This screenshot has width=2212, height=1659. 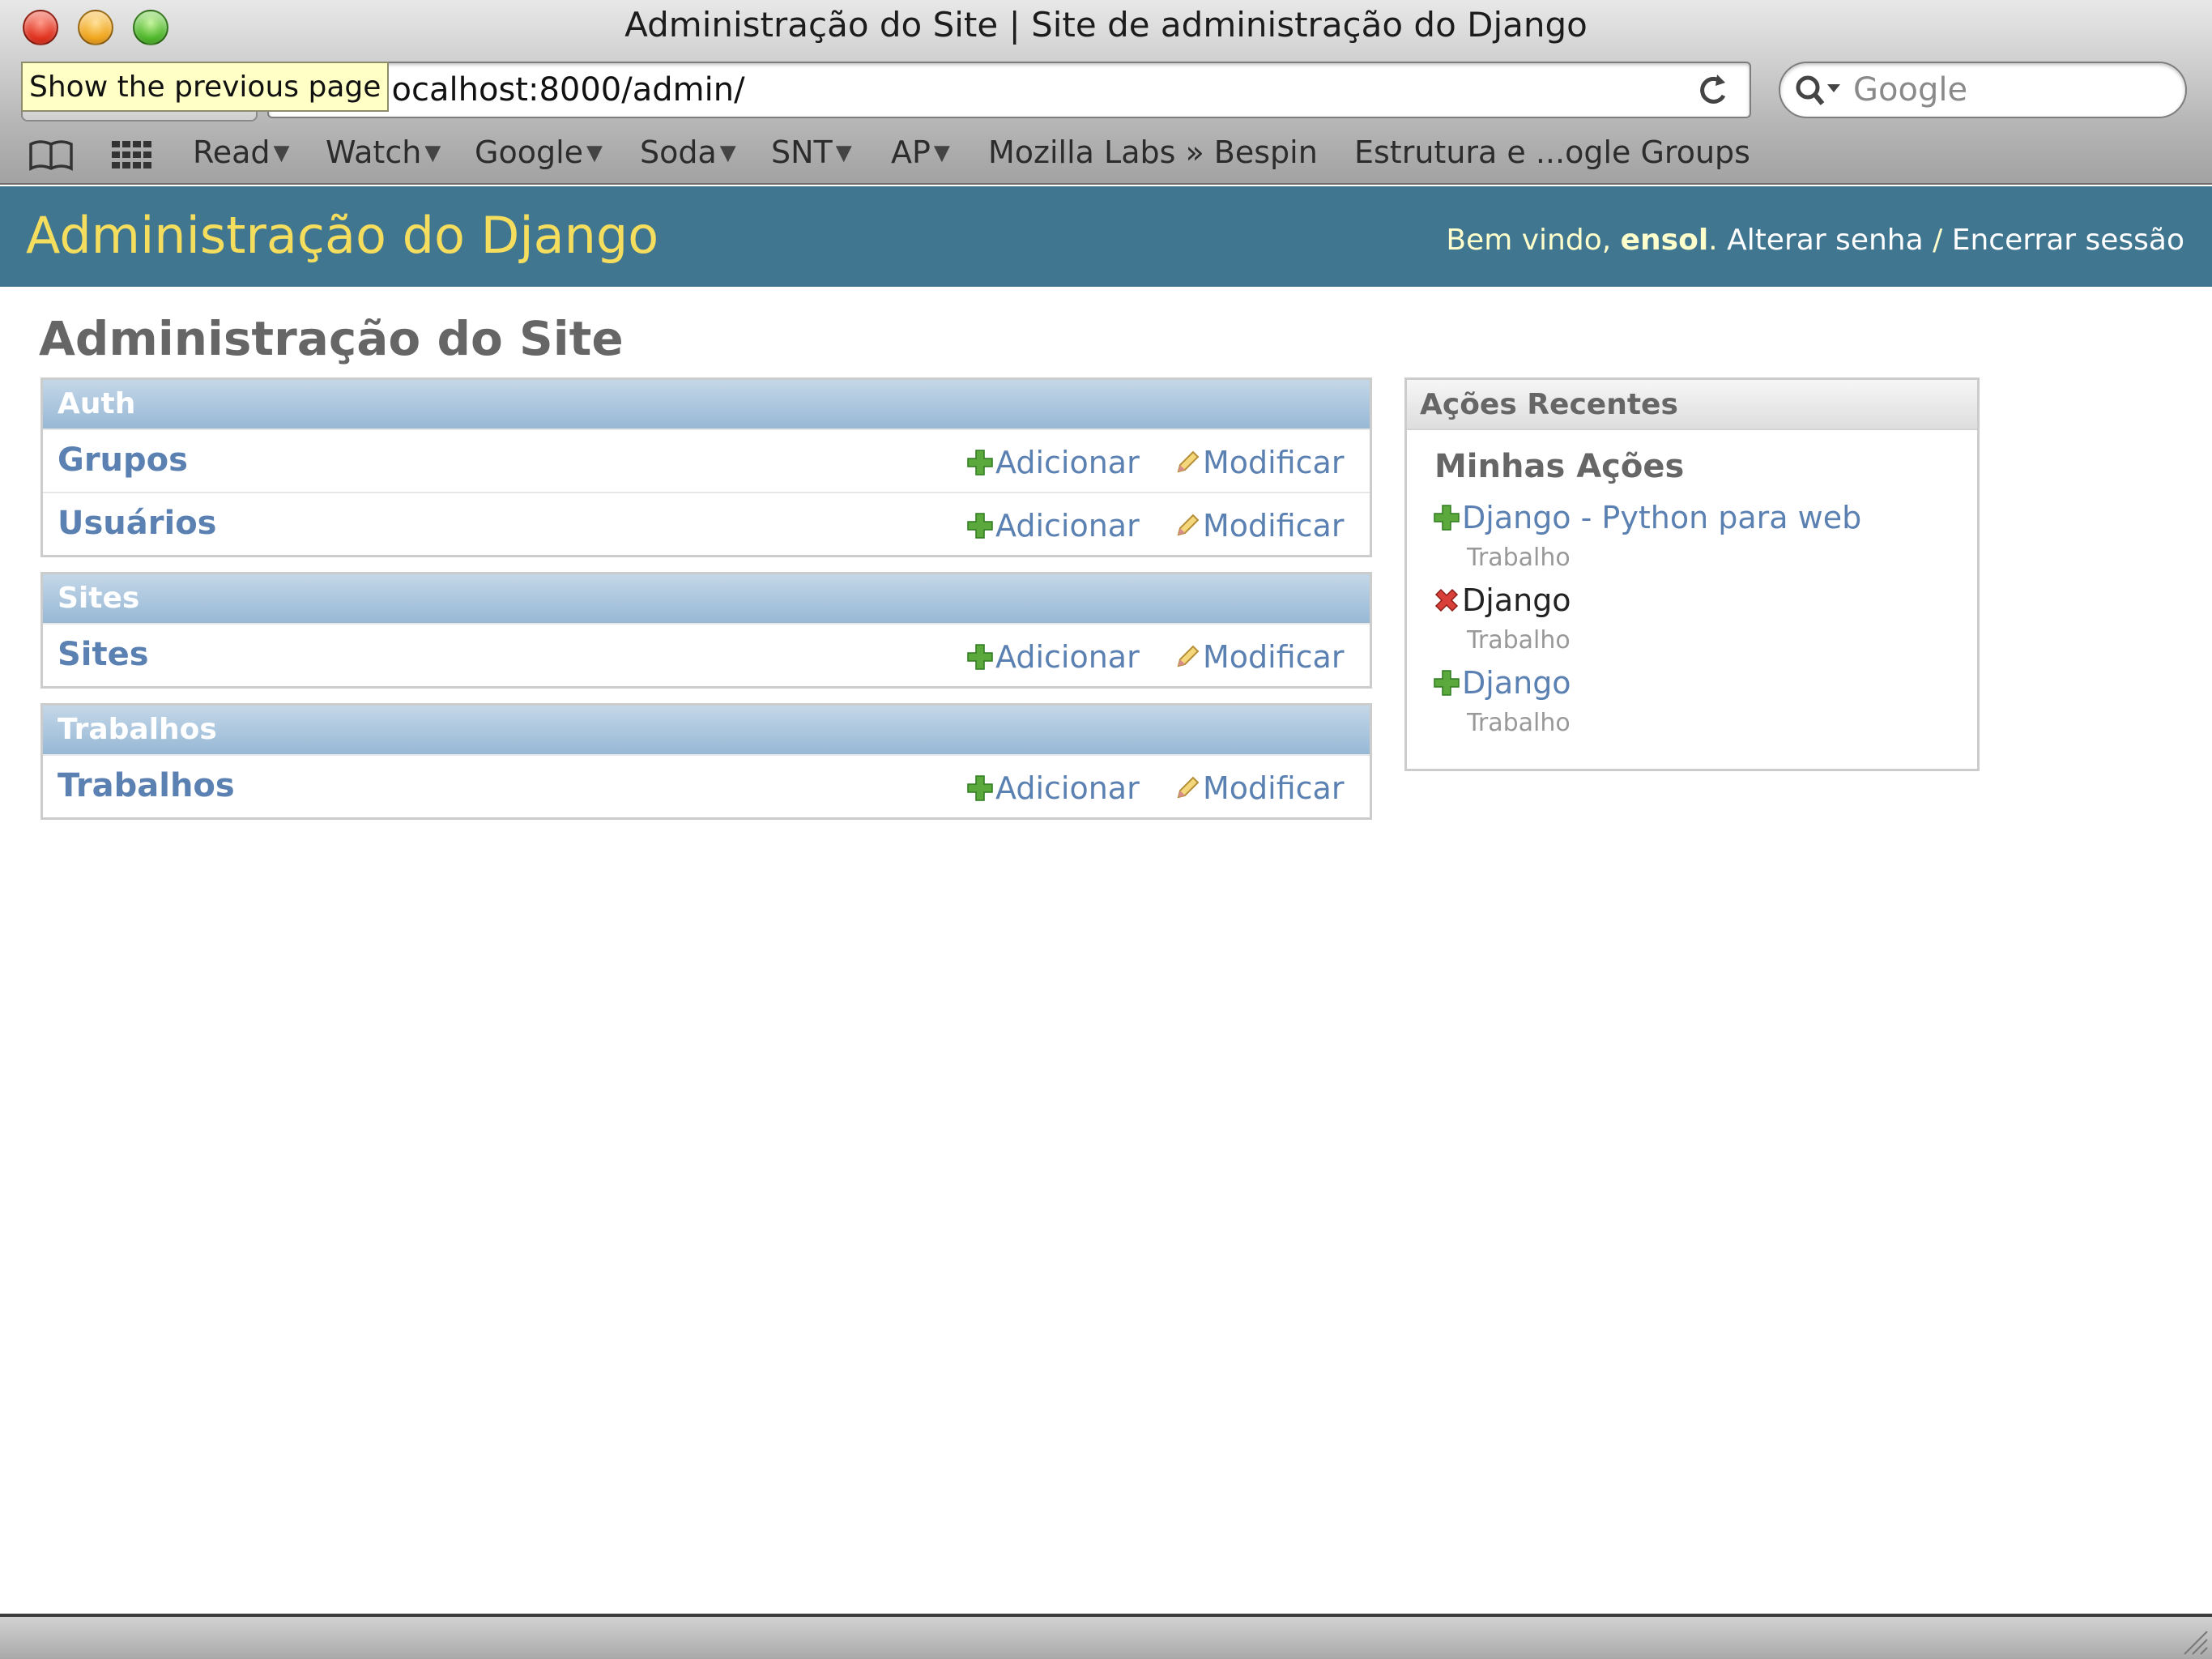 What do you see at coordinates (1259, 526) in the screenshot?
I see `change-usuarios-link: Modificar` at bounding box center [1259, 526].